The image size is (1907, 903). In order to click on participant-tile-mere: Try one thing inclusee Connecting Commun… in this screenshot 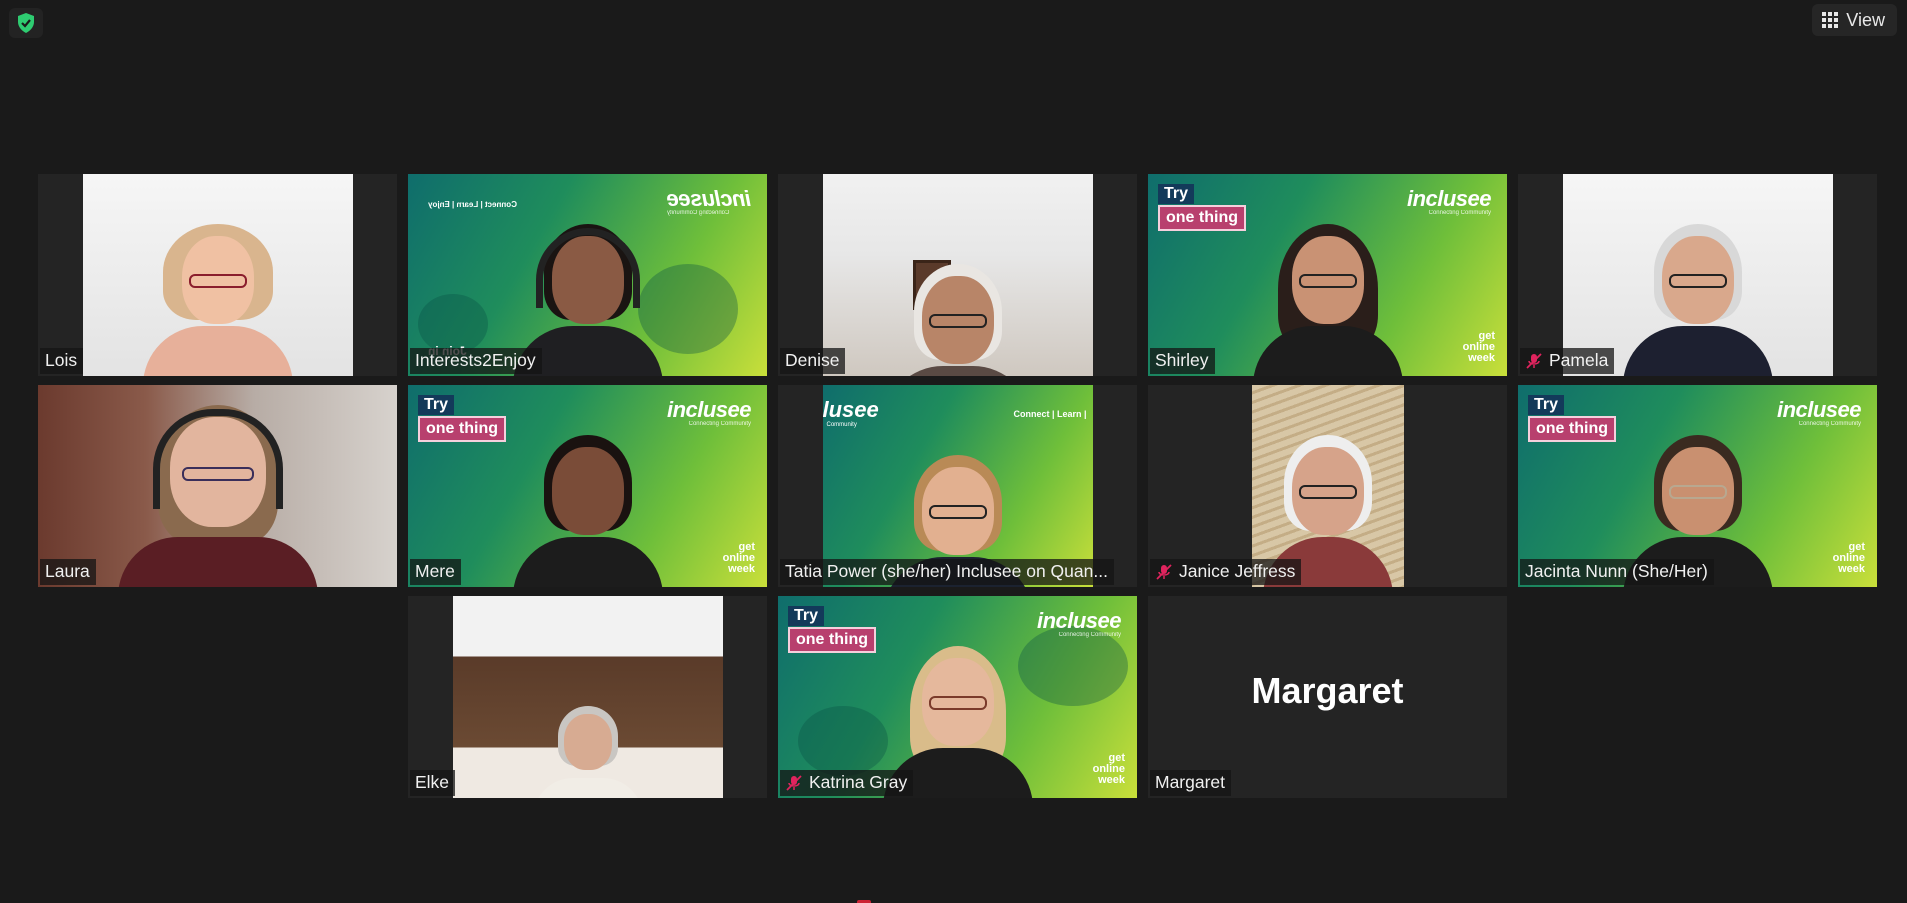, I will do `click(587, 486)`.